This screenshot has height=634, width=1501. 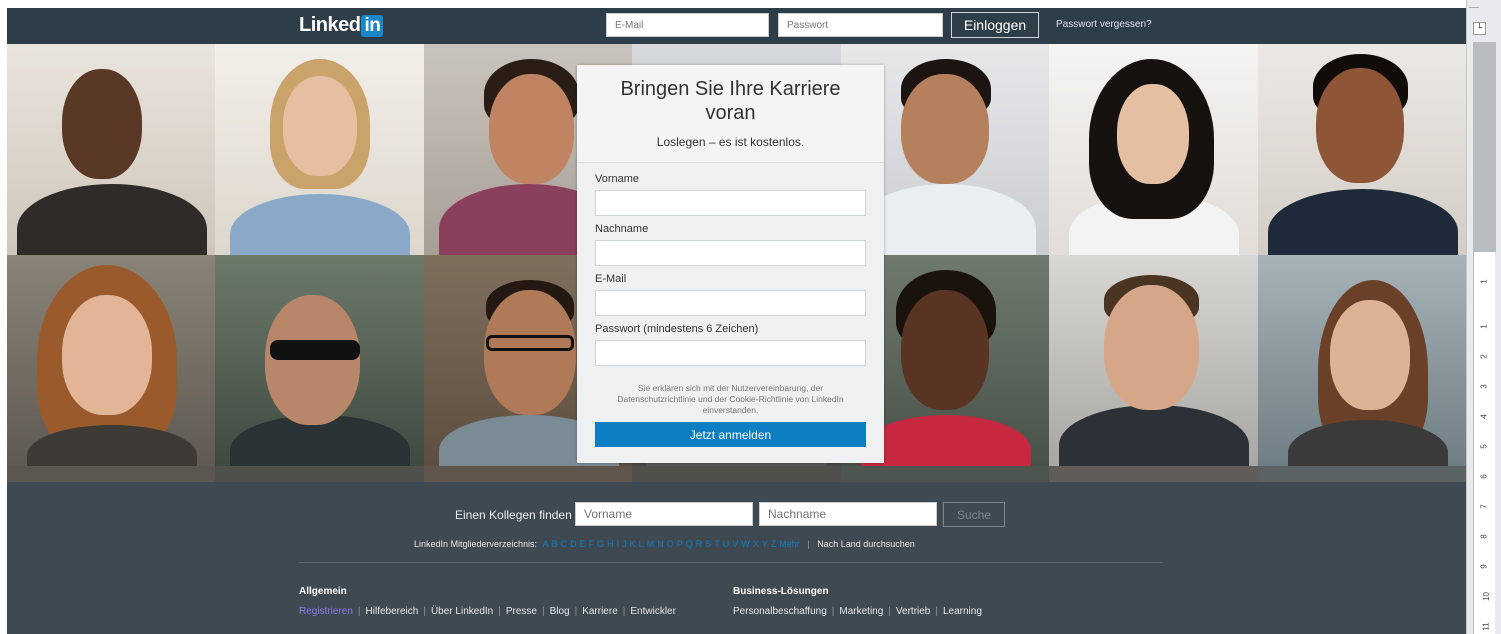 What do you see at coordinates (1486, 596) in the screenshot?
I see `ruler-tick-label: 10` at bounding box center [1486, 596].